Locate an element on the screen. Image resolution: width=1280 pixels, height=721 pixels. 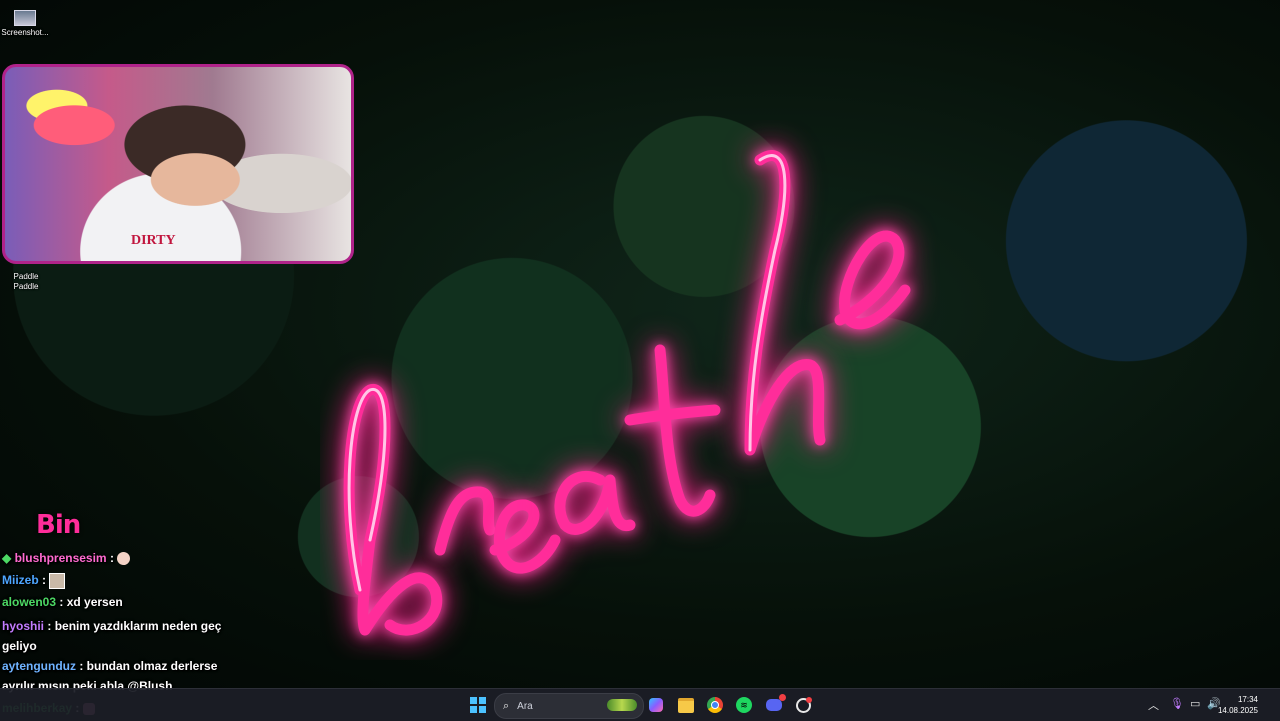
desktop-icon-paddle: Paddle Paddle is located at coordinates (28, 277).